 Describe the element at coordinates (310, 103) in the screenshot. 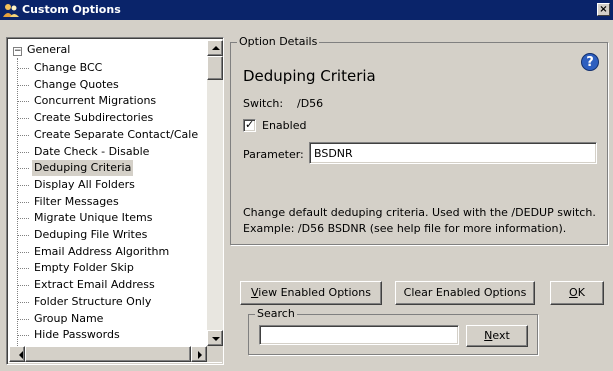

I see `switch-value: /D56` at that location.